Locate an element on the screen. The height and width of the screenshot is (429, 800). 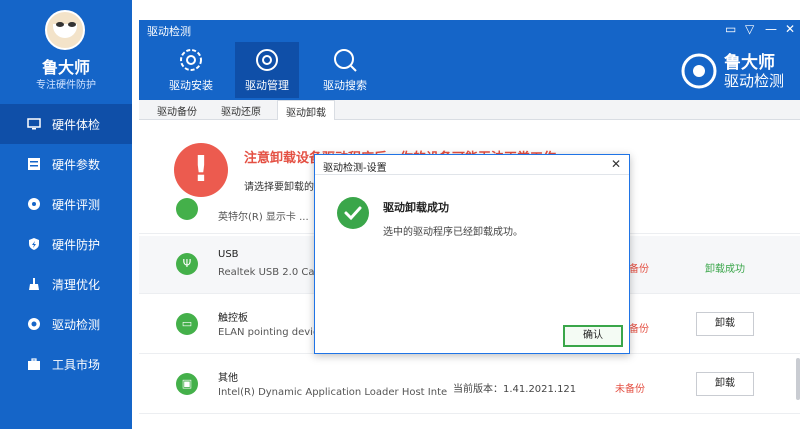
toolbar: 驱动安装 驱动管理 驱动搜索 鲁大师 驱动检测 is located at coordinates (469, 70).